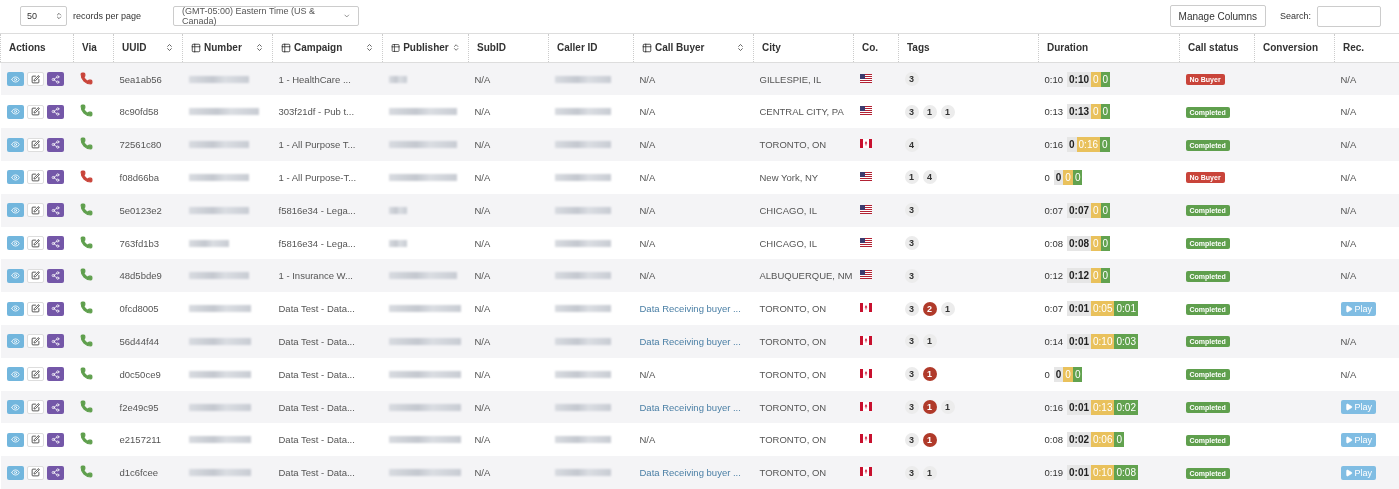 The height and width of the screenshot is (489, 1399). I want to click on column-header: Conversion, so click(1294, 48).